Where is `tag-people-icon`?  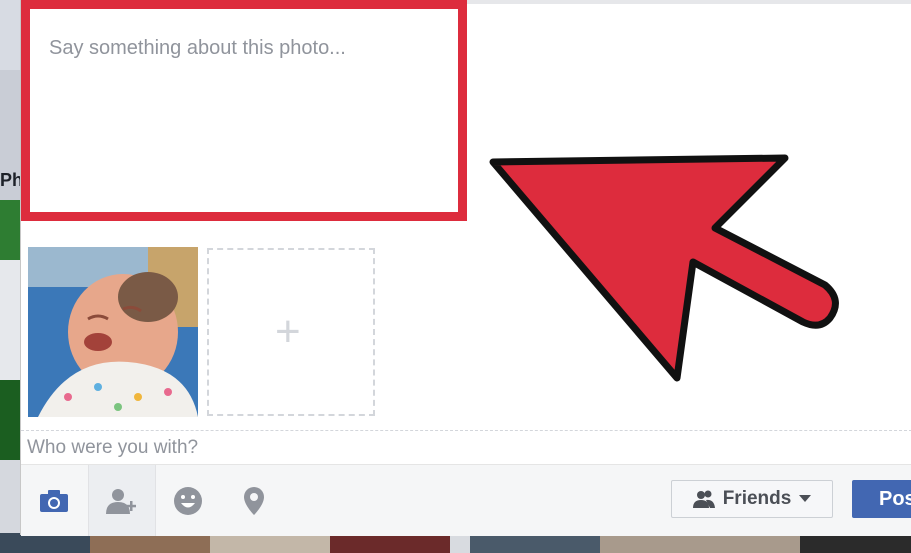 tag-people-icon is located at coordinates (121, 501).